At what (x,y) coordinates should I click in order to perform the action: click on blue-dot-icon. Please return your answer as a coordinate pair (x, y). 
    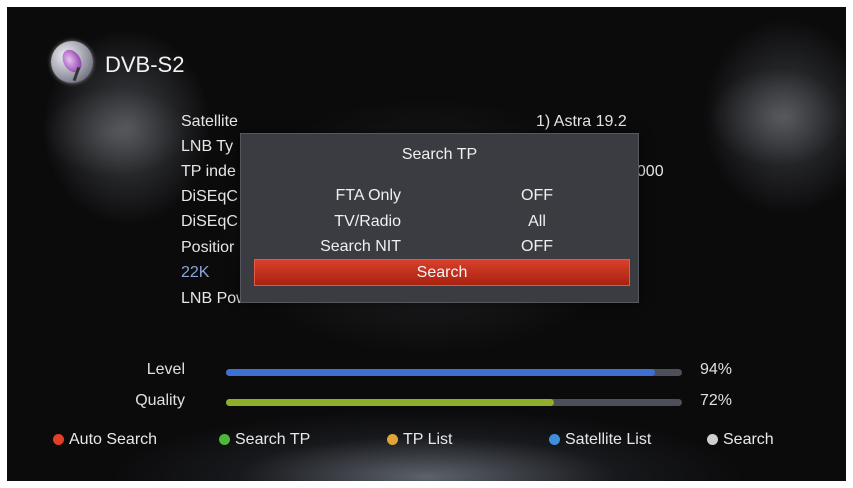
    Looking at the image, I should click on (554, 439).